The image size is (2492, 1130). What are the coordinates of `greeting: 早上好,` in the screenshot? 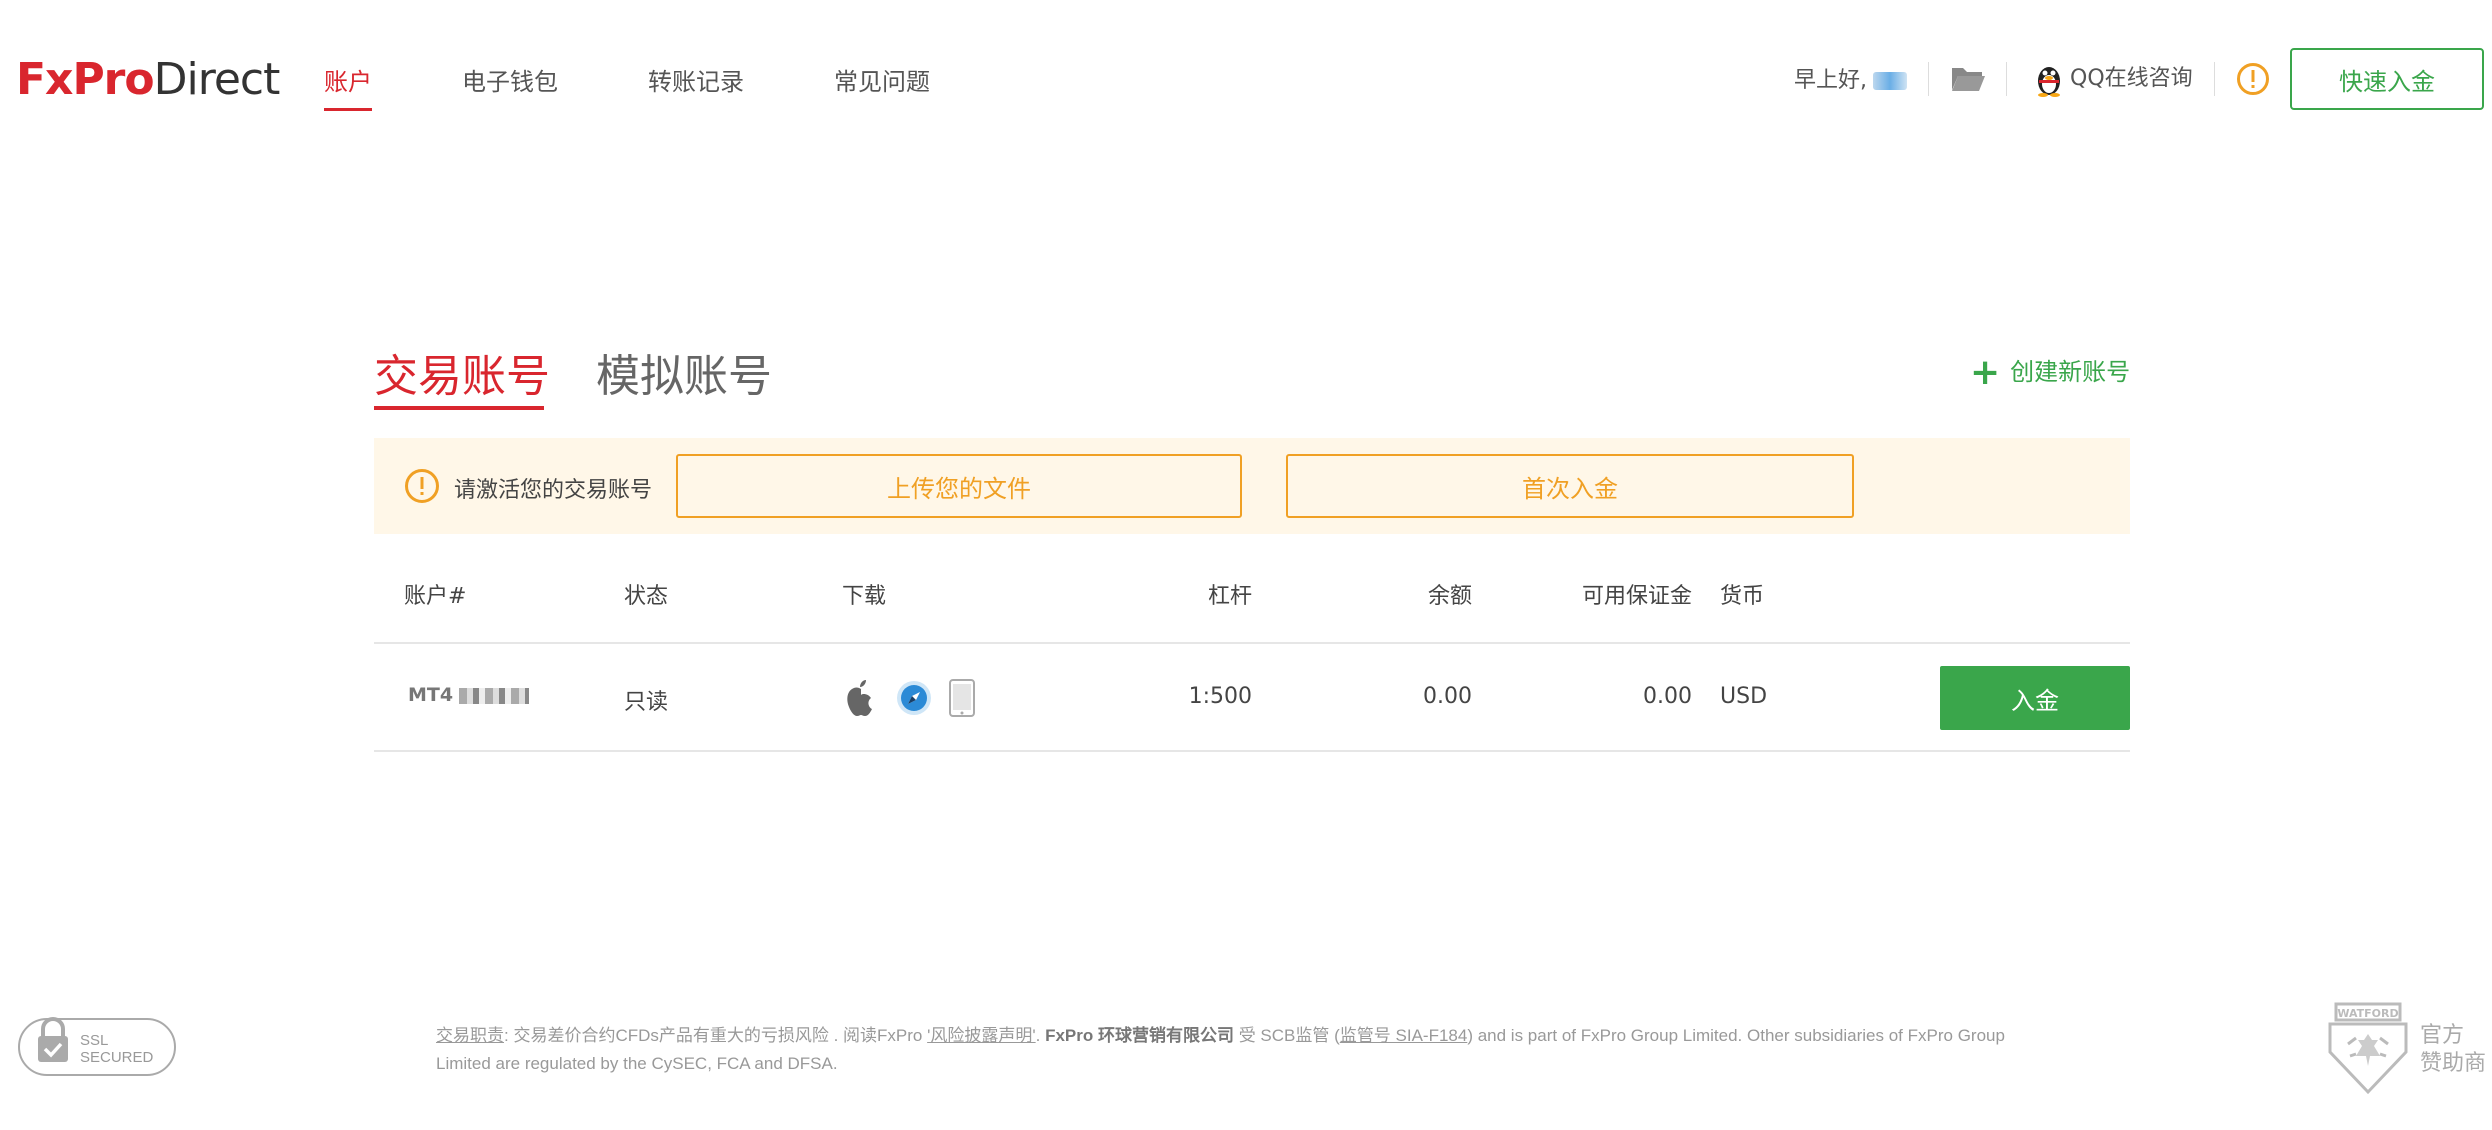 It's located at (1850, 78).